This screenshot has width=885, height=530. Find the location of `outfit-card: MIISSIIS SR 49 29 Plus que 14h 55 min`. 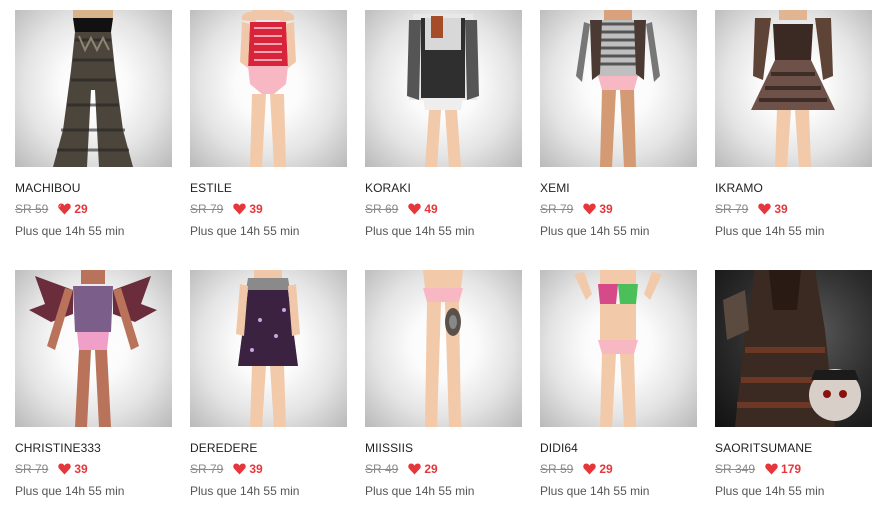

outfit-card: MIISSIIS SR 49 29 Plus que 14h 55 min is located at coordinates (443, 400).